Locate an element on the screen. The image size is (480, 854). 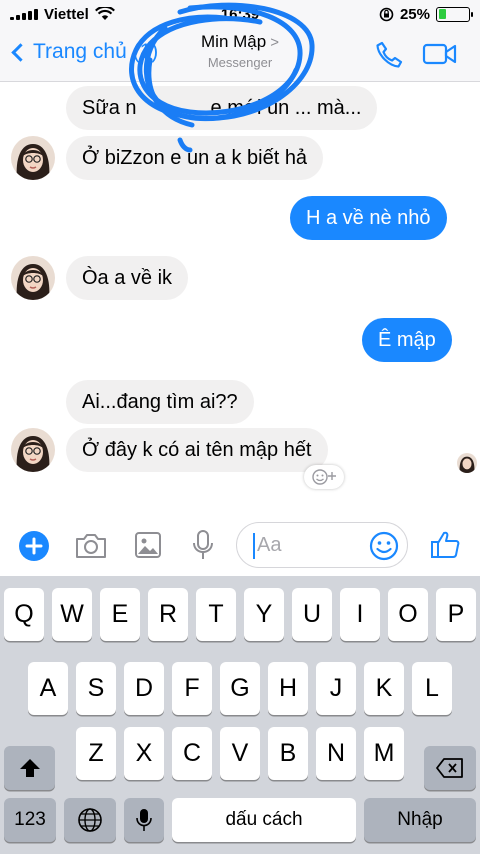
image-icon is located at coordinates (148, 545).